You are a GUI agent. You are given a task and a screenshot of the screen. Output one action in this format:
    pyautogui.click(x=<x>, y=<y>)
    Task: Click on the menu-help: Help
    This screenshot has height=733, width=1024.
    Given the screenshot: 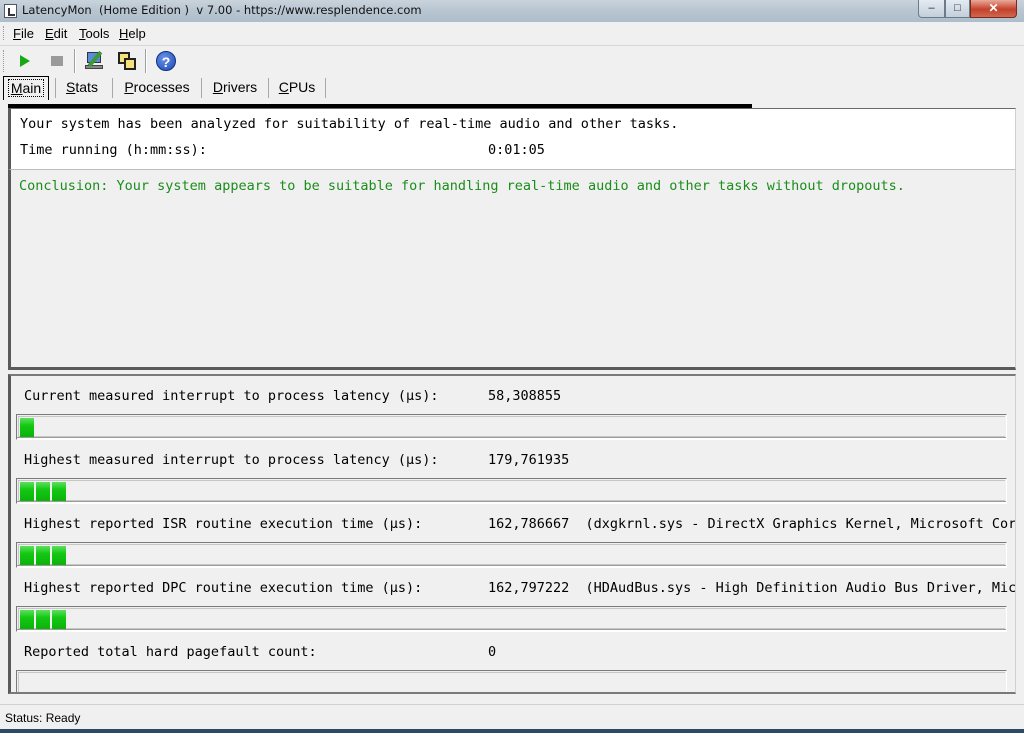 What is the action you would take?
    pyautogui.click(x=132, y=33)
    